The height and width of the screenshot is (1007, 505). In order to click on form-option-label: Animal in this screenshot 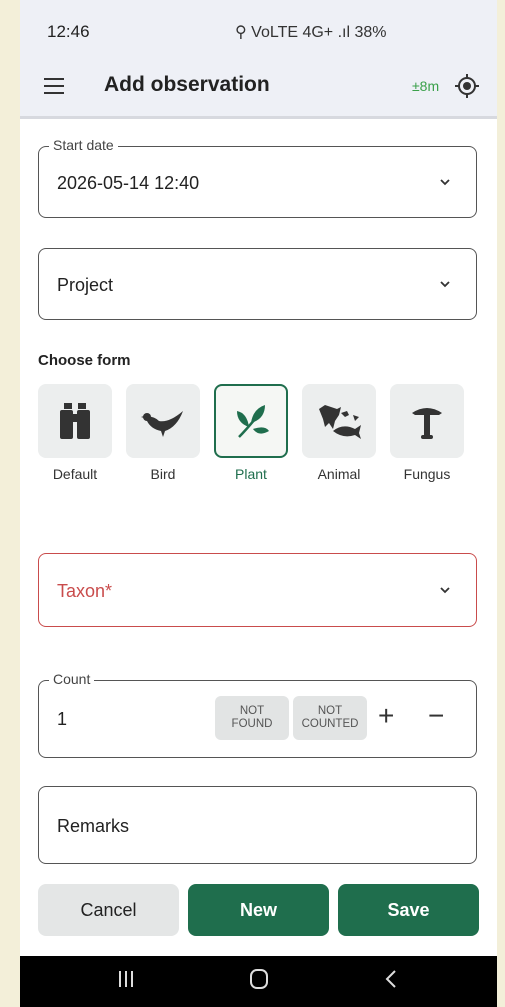, I will do `click(339, 474)`.